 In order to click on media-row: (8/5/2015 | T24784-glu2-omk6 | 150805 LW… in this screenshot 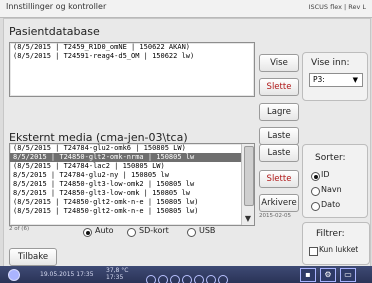, I will do `click(132, 148)`.